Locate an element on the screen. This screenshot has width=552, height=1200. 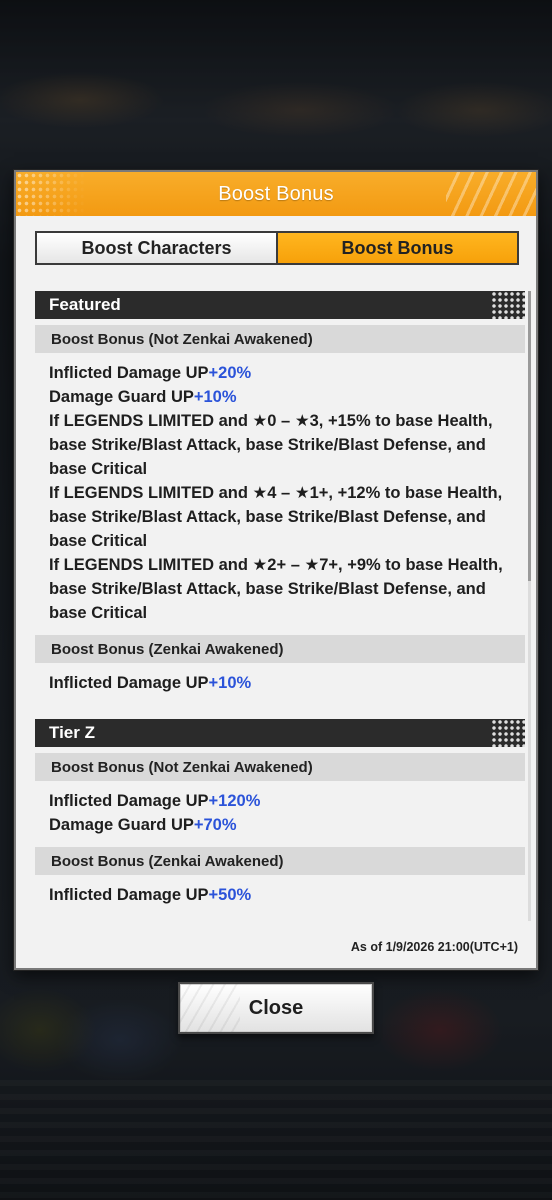
dialog-header: Boost Bonus is located at coordinates (276, 194).